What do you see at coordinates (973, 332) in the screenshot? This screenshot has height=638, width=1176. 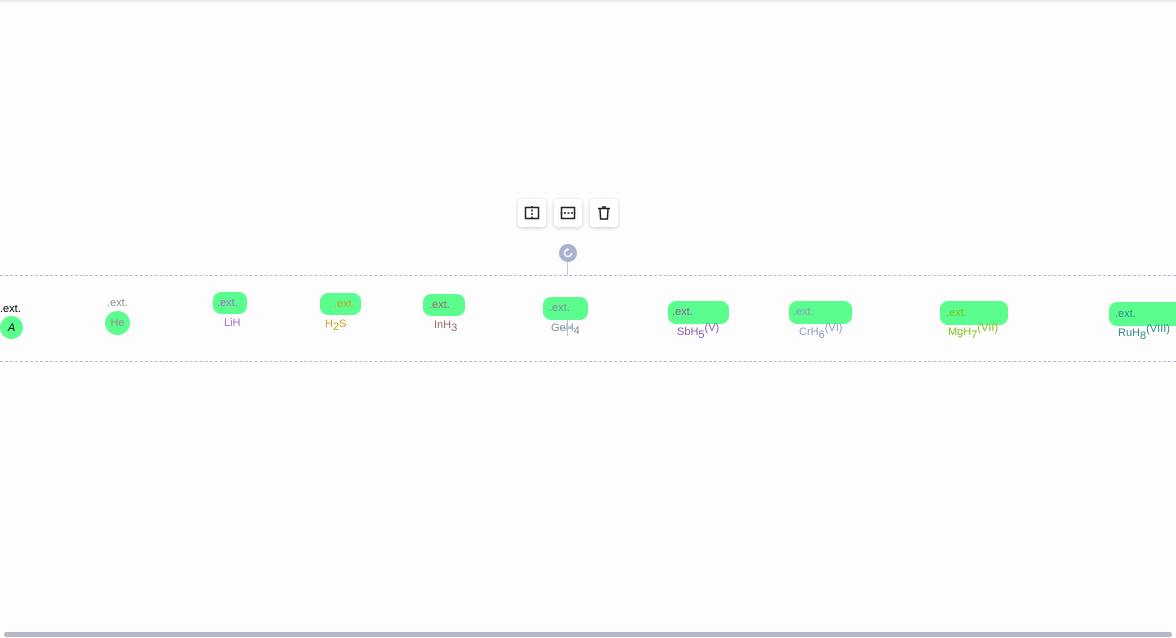 I see `molecule-formula: MgH7(VII)` at bounding box center [973, 332].